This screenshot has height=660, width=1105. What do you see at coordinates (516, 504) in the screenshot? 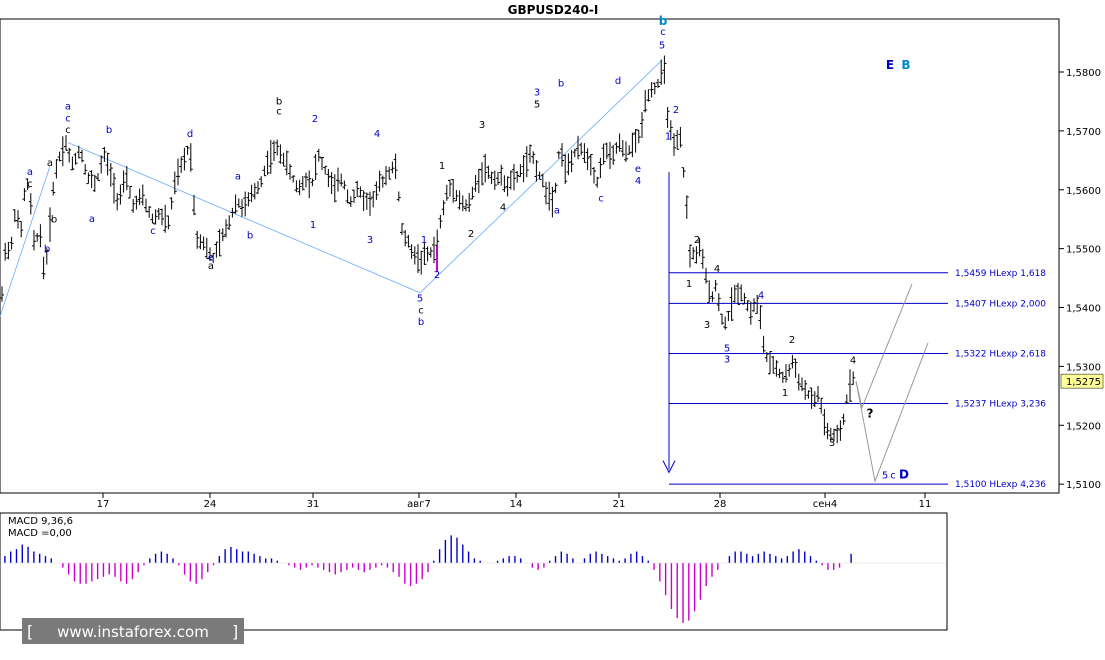
I see `x-tick-label: 14` at bounding box center [516, 504].